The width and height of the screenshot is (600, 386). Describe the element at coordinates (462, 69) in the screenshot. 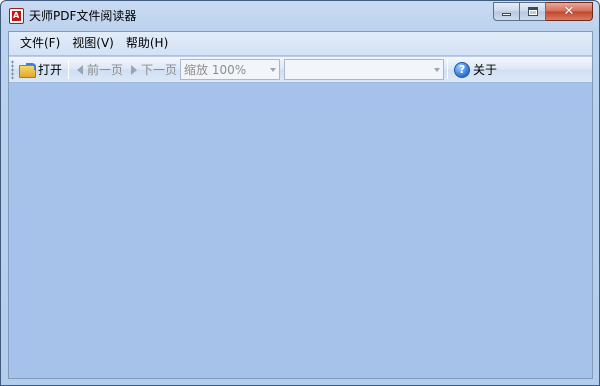

I see `help-icon: ?` at that location.